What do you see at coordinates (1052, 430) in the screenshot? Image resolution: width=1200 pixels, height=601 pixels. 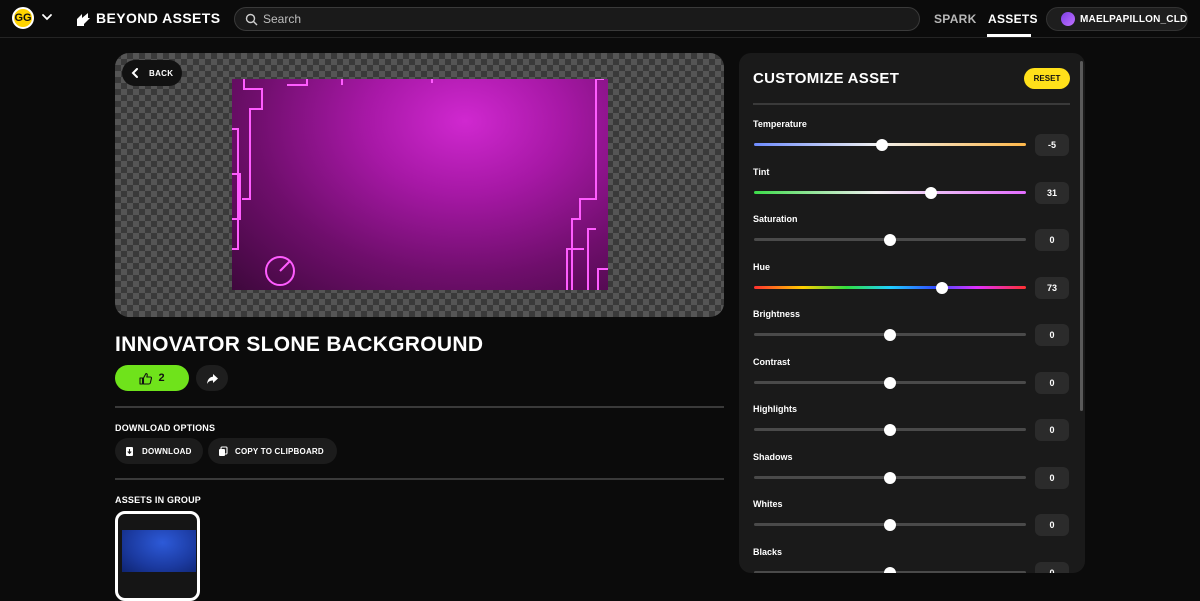 I see `highlights-value: 0` at bounding box center [1052, 430].